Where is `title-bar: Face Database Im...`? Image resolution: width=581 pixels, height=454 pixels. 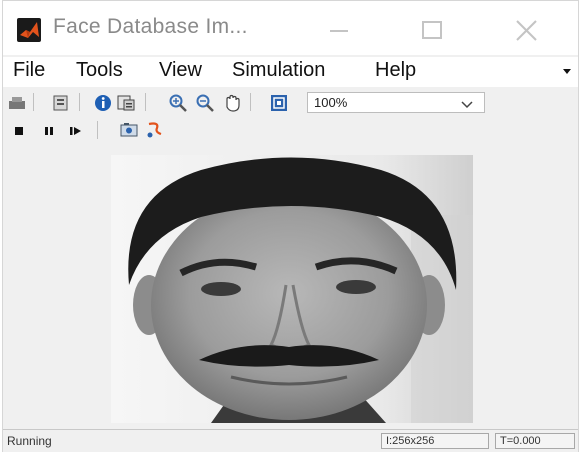 title-bar: Face Database Im... is located at coordinates (290, 28).